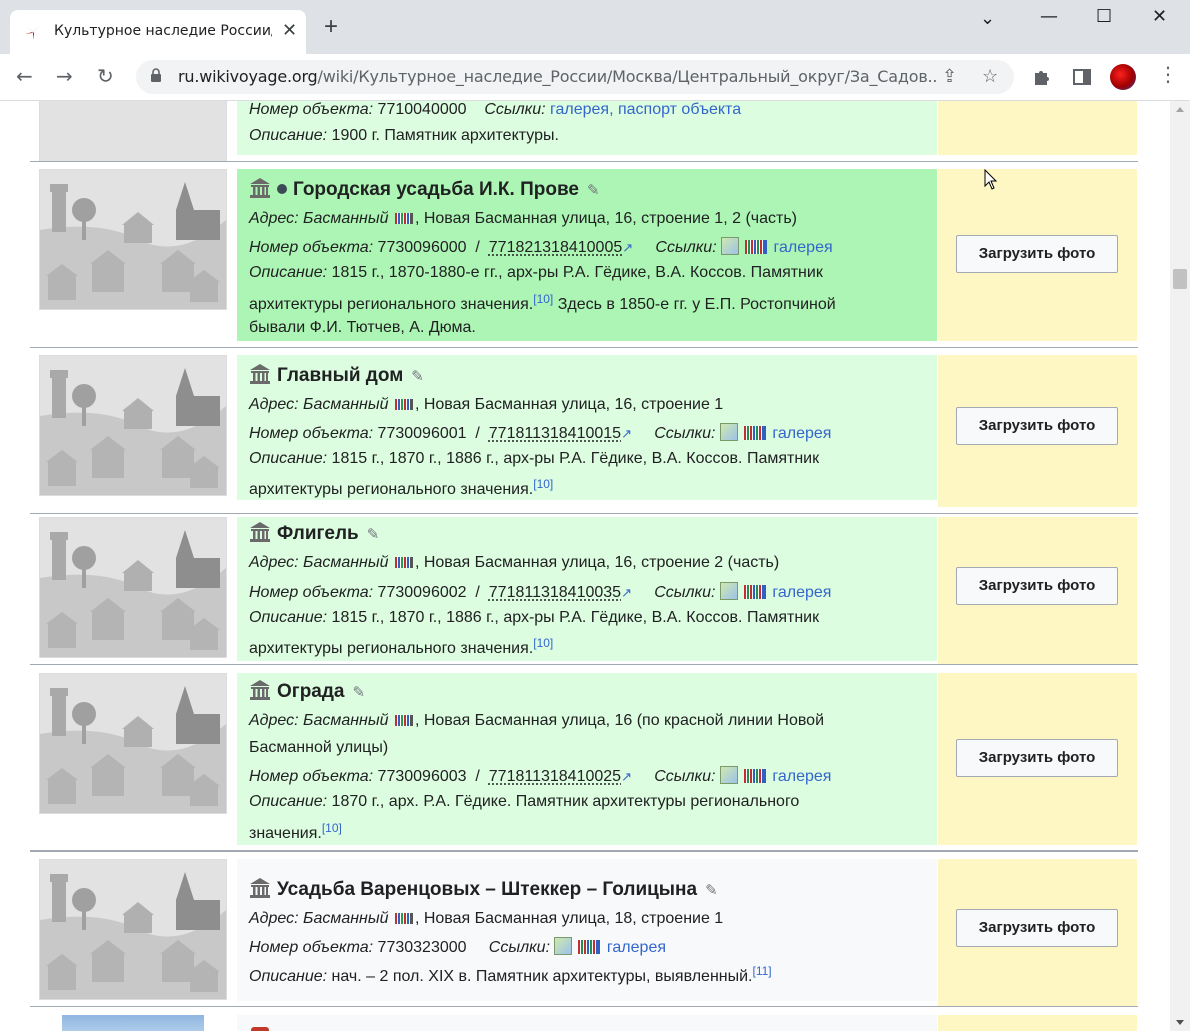  Describe the element at coordinates (762, 971) in the screenshot. I see `reference-link: [11]` at that location.